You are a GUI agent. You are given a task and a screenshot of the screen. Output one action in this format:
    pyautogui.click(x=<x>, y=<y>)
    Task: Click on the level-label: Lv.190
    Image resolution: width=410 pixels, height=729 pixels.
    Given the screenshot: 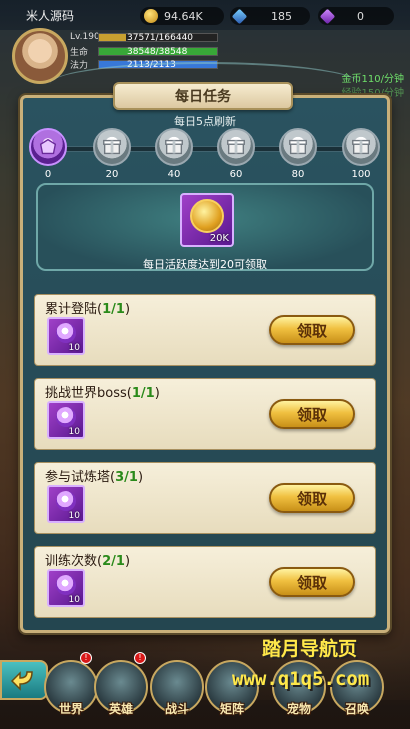 What is the action you would take?
    pyautogui.click(x=85, y=37)
    